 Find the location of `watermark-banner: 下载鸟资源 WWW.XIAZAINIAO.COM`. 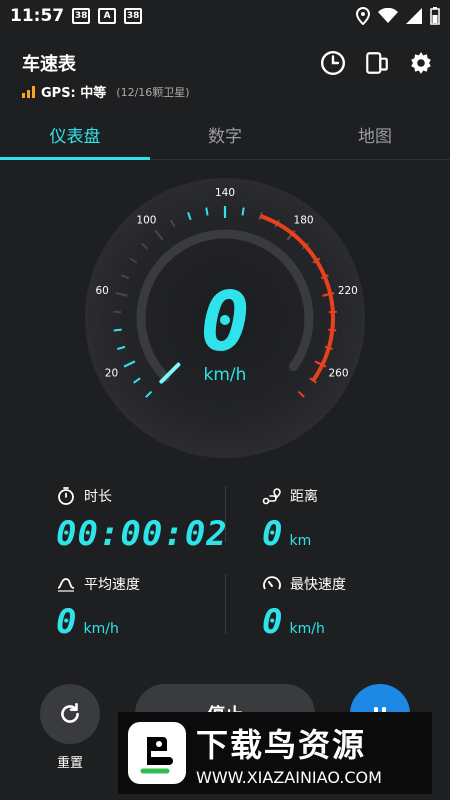

watermark-banner: 下载鸟资源 WWW.XIAZAINIAO.COM is located at coordinates (275, 753).